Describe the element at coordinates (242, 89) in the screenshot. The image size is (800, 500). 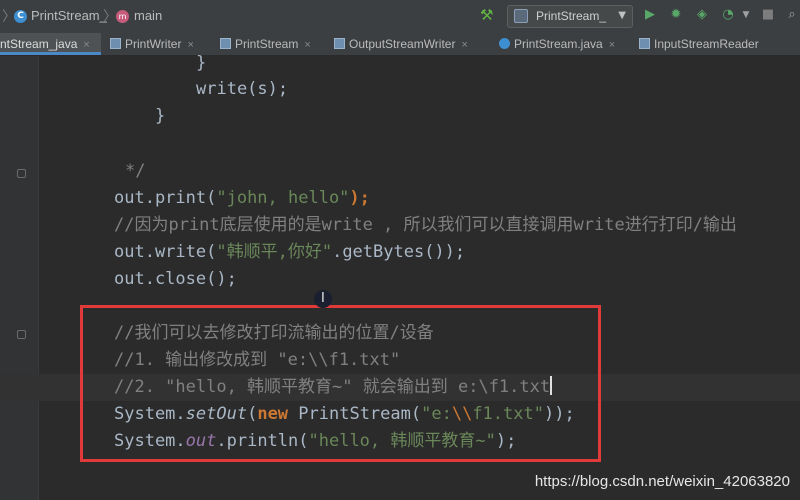
I see `code-line: write(s);` at that location.